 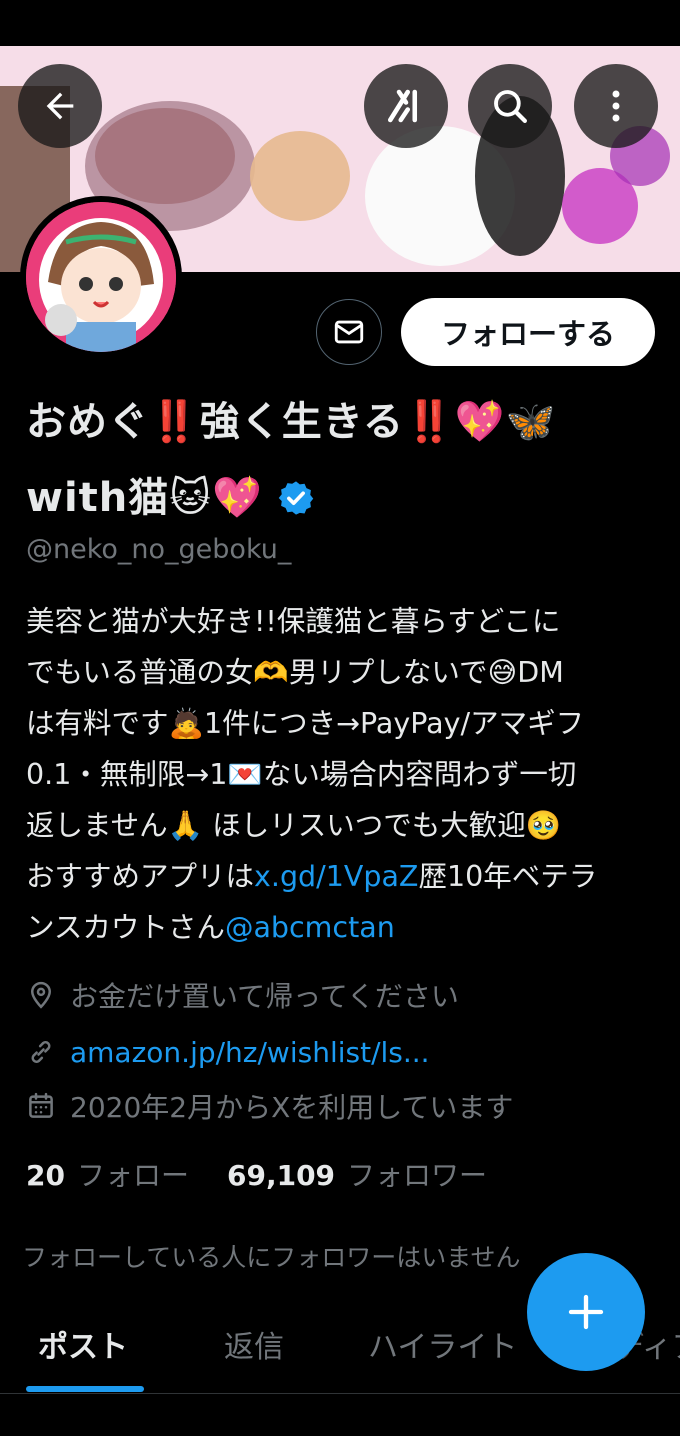 I want to click on followers-count: 69,109, so click(x=281, y=1175).